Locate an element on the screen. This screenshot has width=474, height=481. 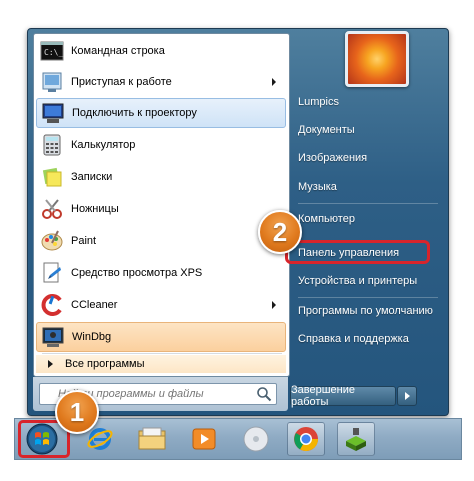
taskbar-chrome is located at coordinates (306, 439).